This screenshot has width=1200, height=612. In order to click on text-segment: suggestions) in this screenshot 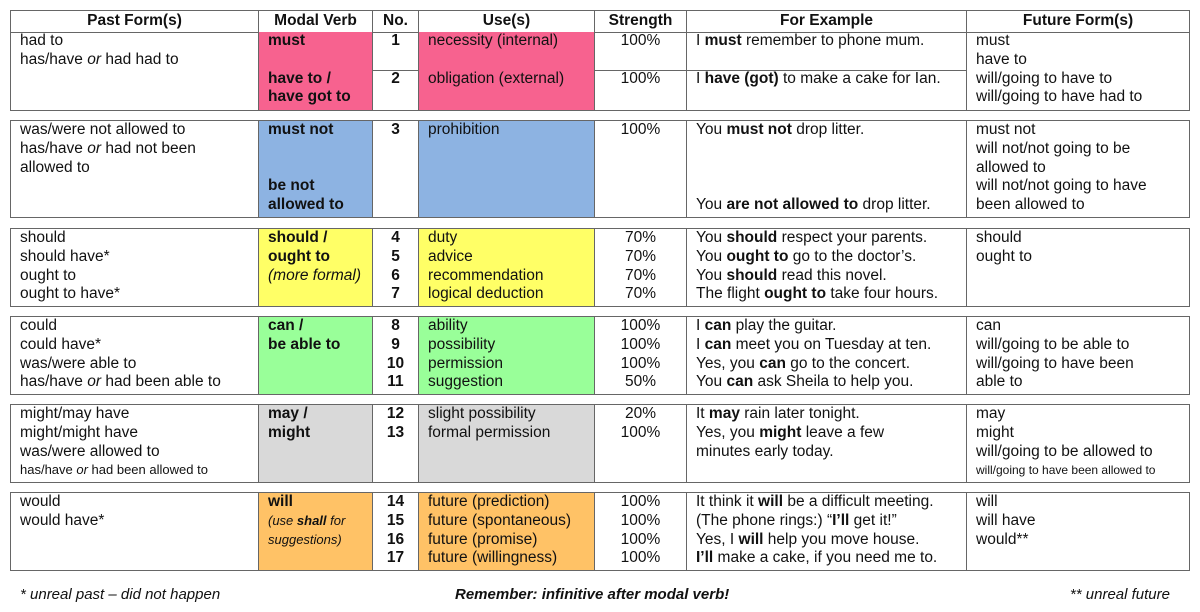, I will do `click(305, 539)`.